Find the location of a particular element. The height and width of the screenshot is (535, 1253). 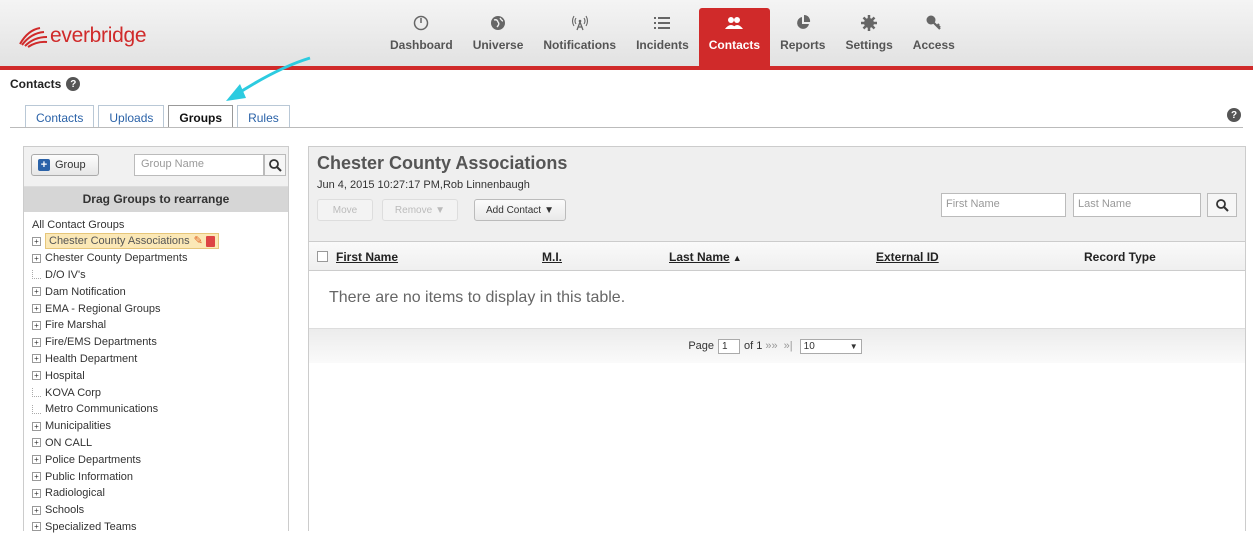

group-tree-item: + Chester County Associations ✎ is located at coordinates (160, 241).